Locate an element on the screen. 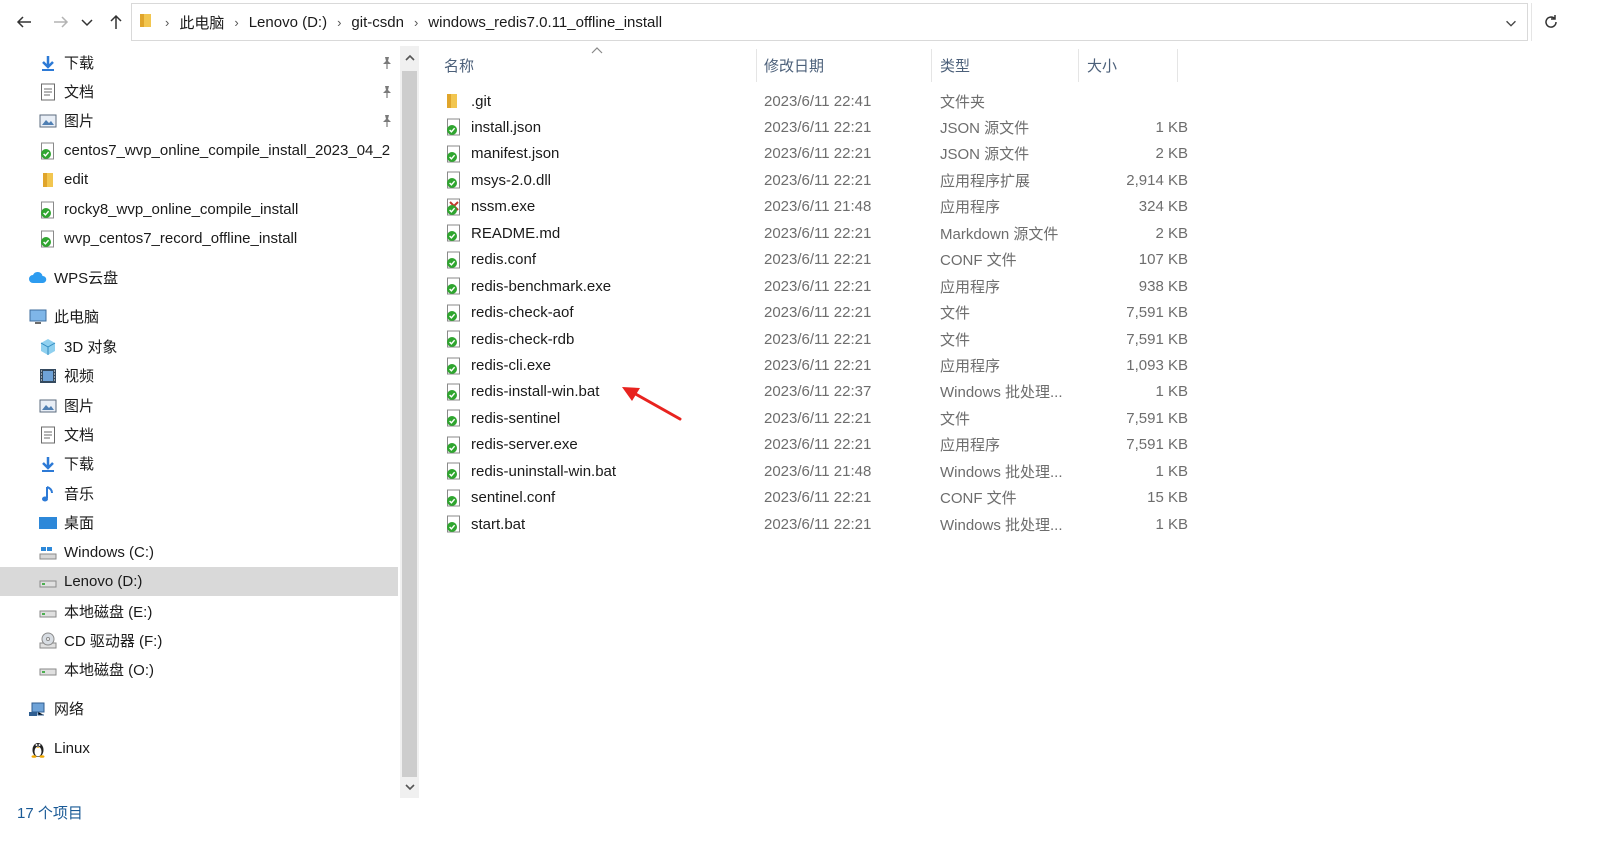  nav-item: 视频 is located at coordinates (199, 375).